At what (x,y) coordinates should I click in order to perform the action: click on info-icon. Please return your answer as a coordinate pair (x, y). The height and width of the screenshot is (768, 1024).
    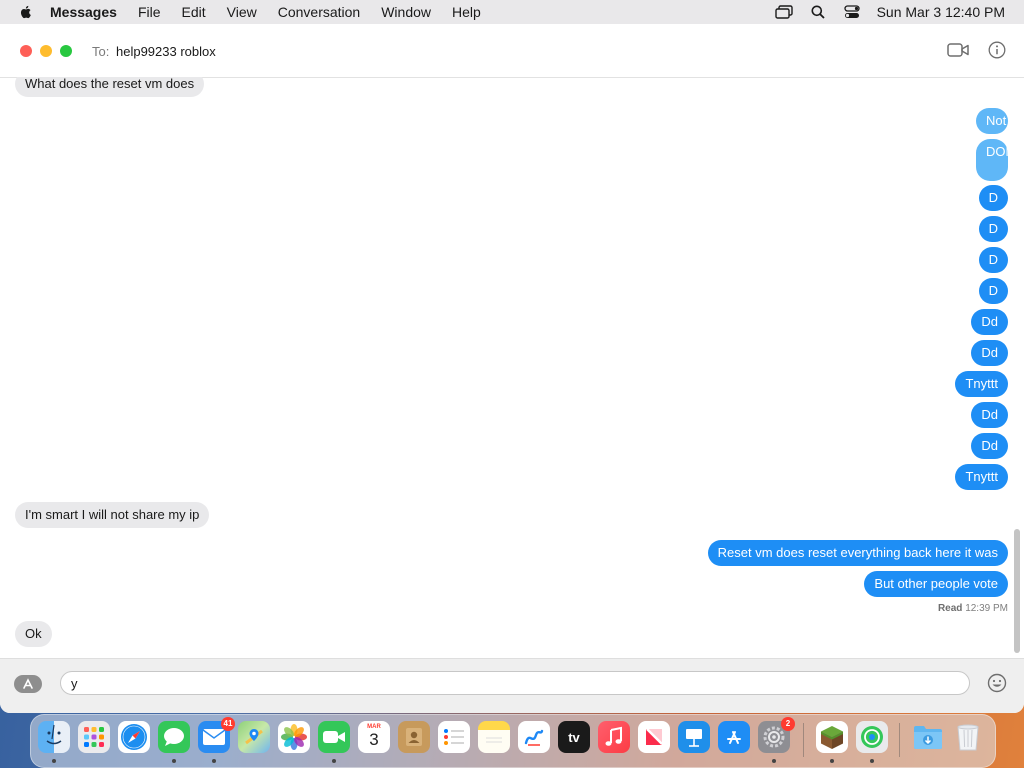
    Looking at the image, I should click on (997, 50).